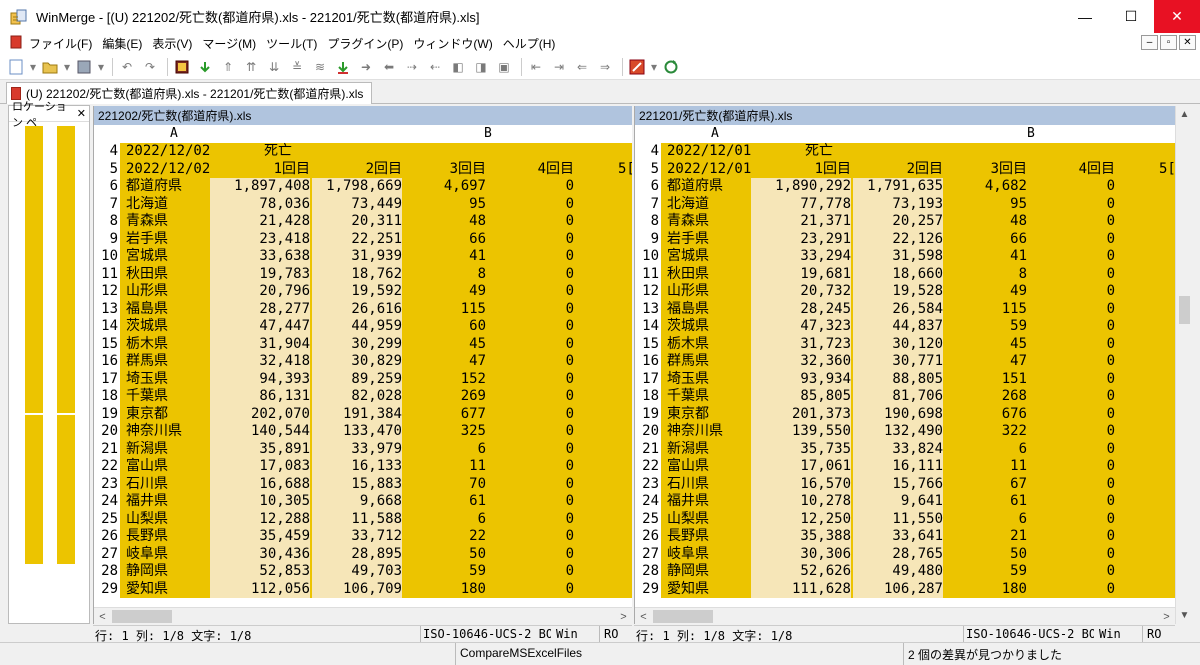  Describe the element at coordinates (343, 67) in the screenshot. I see `copy-left-icon` at that location.